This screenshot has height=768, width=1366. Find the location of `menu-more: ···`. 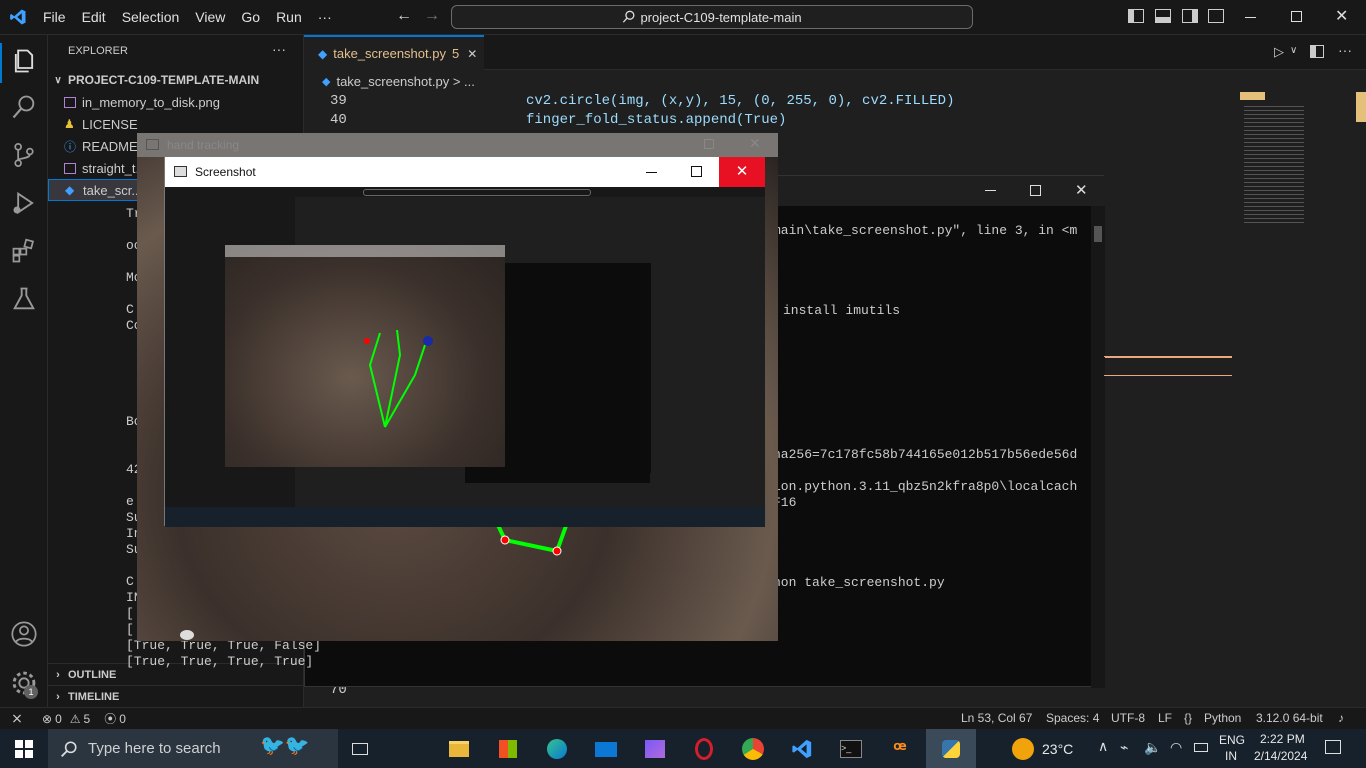

menu-more: ··· is located at coordinates (325, 17).